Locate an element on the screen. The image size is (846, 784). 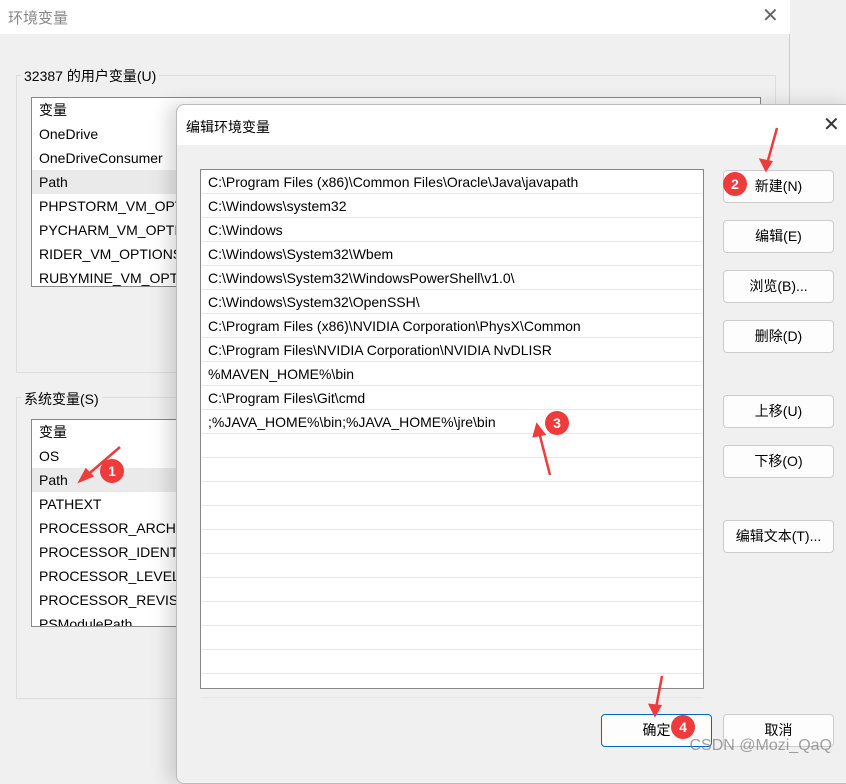
step-number: 3 is located at coordinates (557, 423).